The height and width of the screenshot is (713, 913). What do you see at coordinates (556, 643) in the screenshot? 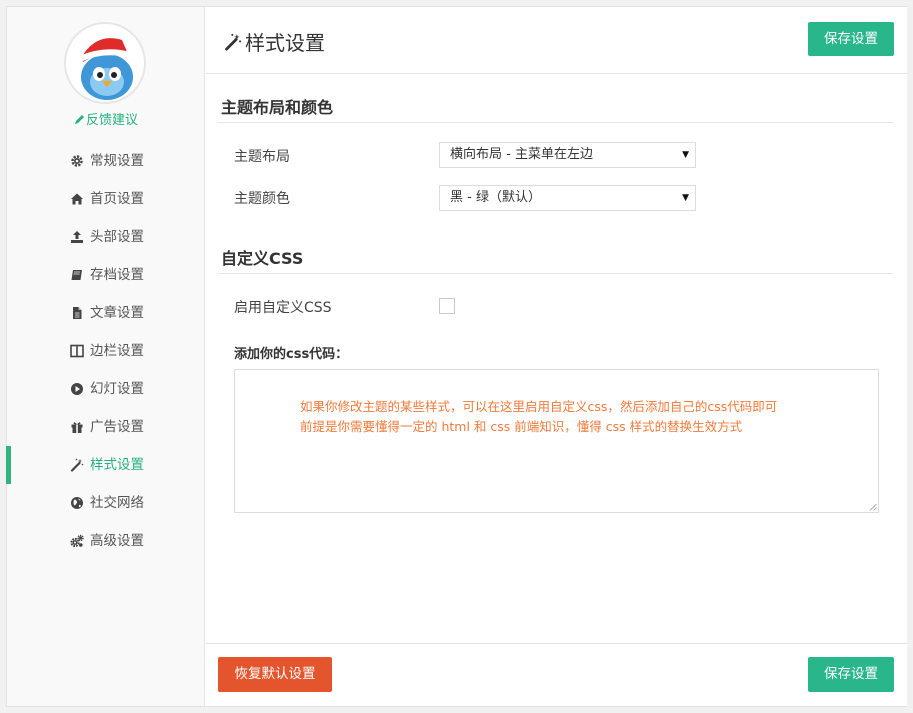
I see `footer-divider` at bounding box center [556, 643].